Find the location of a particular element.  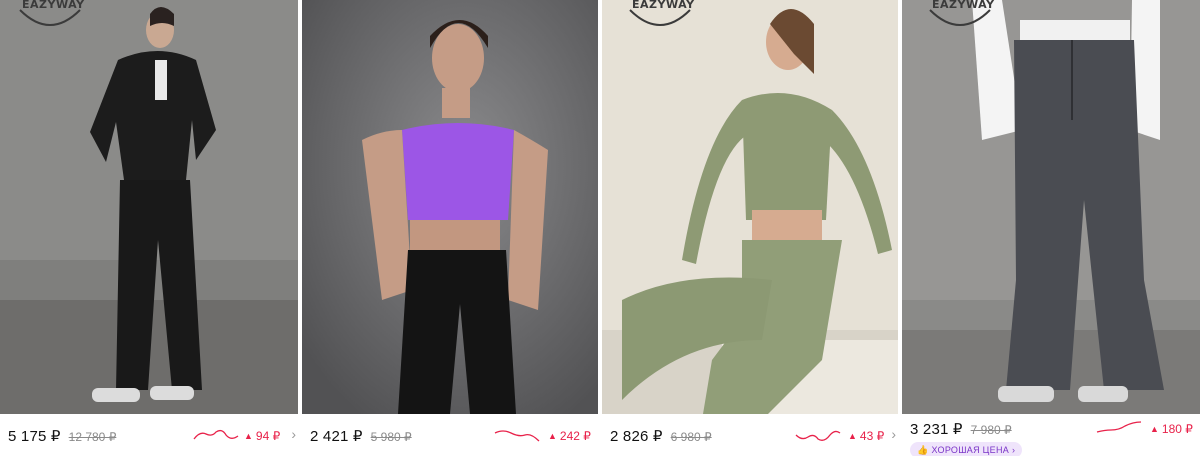

product-old-price: 12 780 ₽ is located at coordinates (92, 437).